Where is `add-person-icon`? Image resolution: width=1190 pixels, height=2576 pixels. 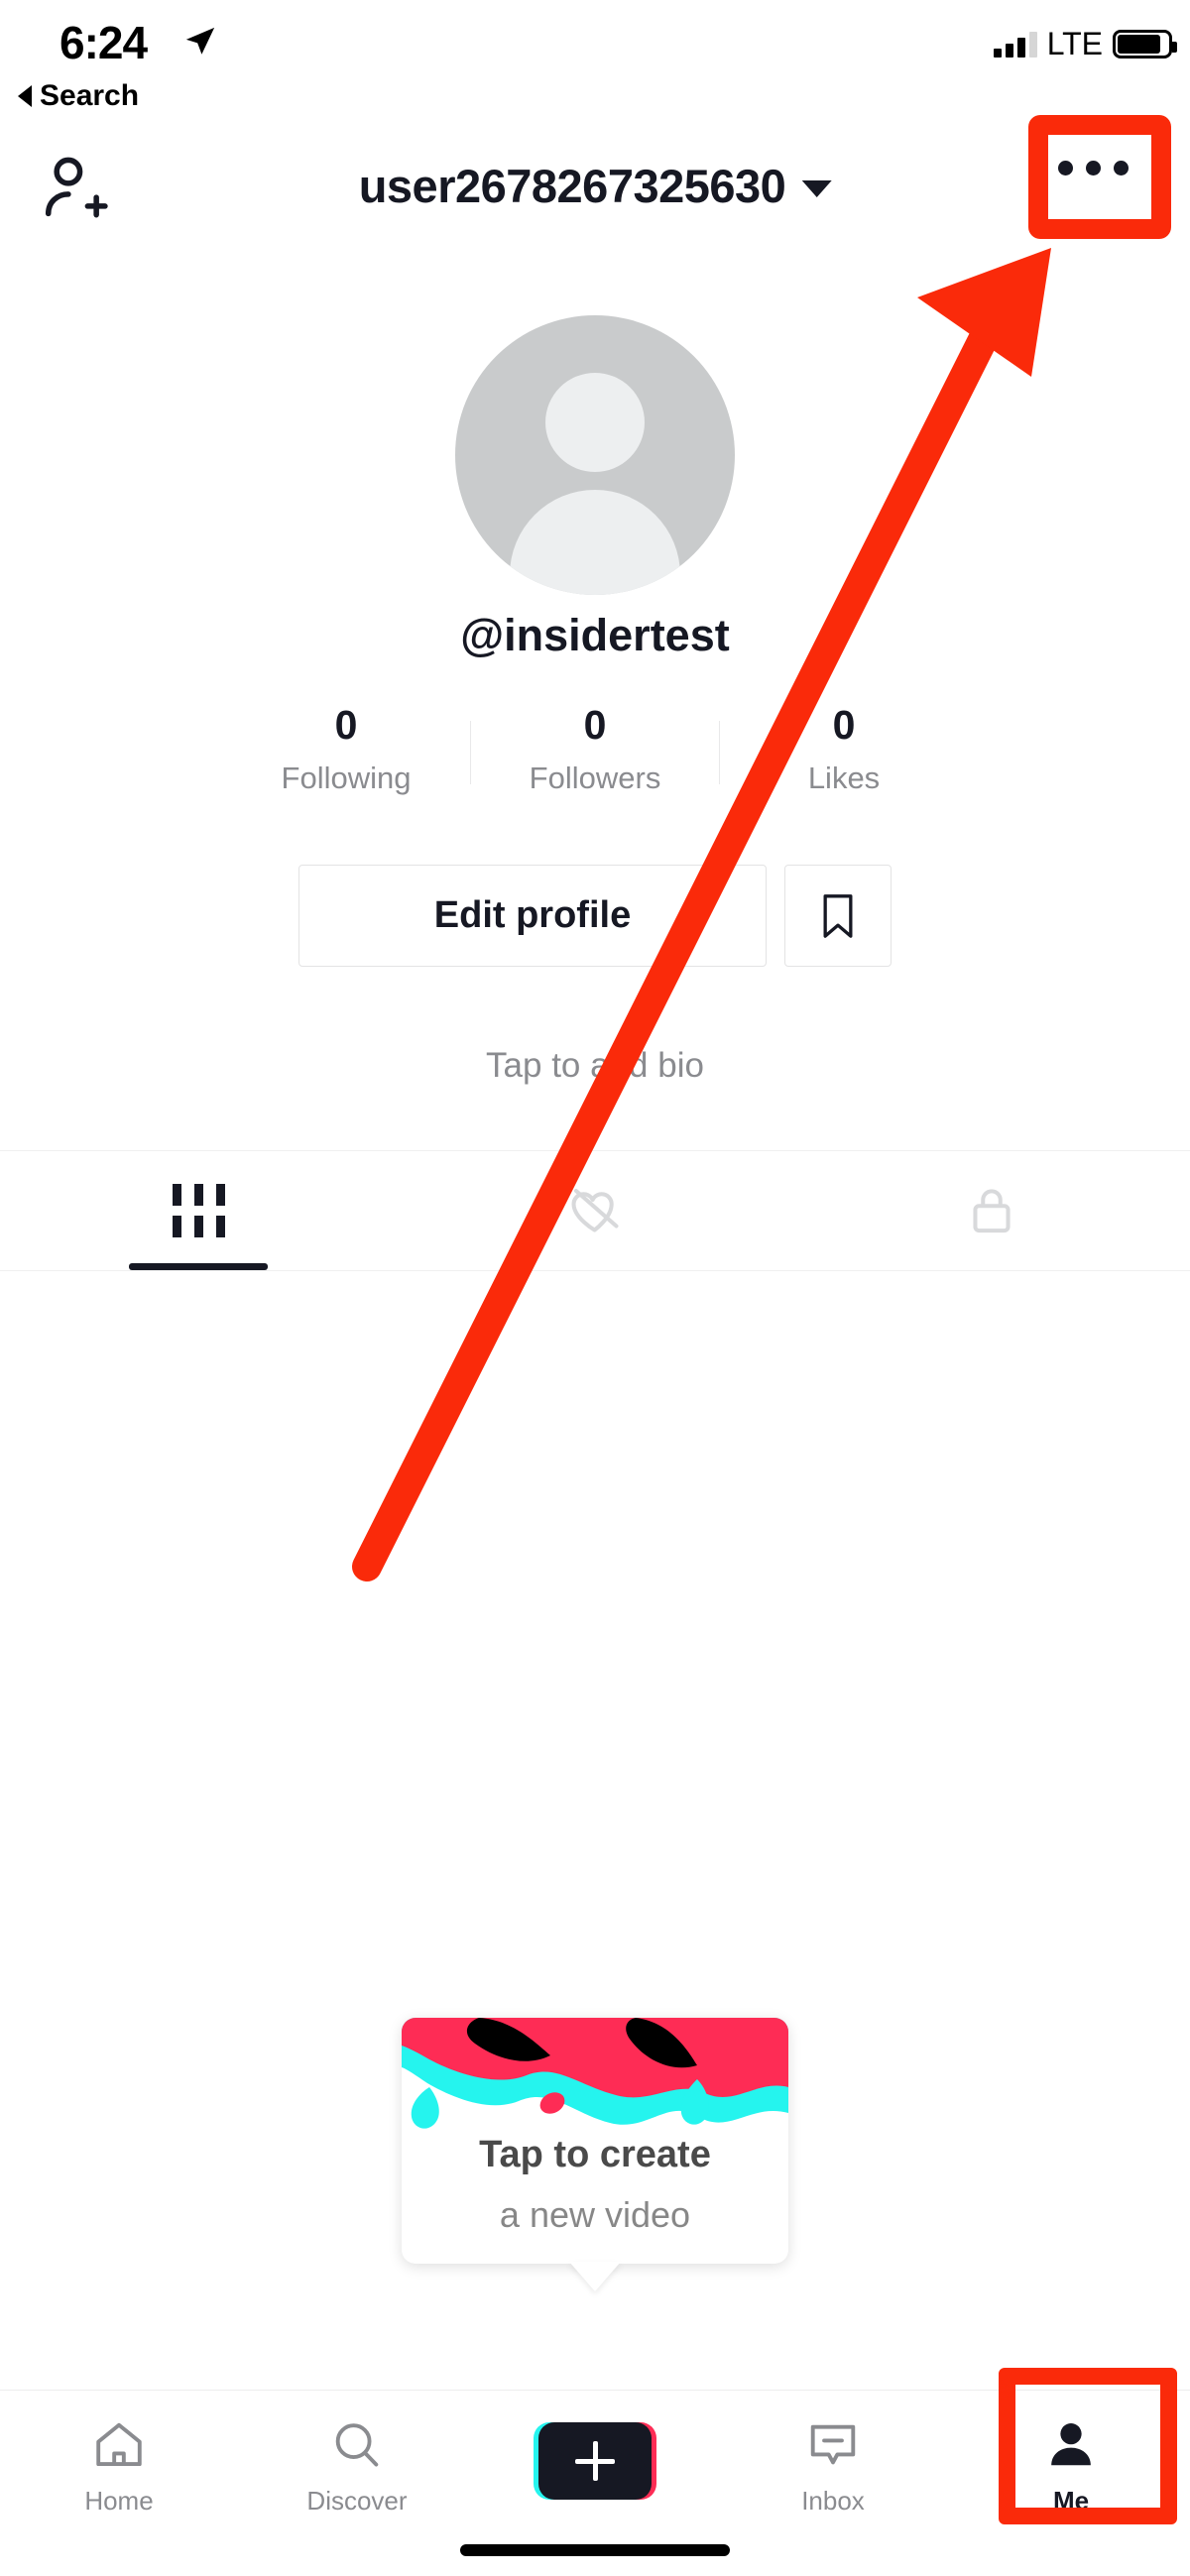
add-person-icon is located at coordinates (76, 190).